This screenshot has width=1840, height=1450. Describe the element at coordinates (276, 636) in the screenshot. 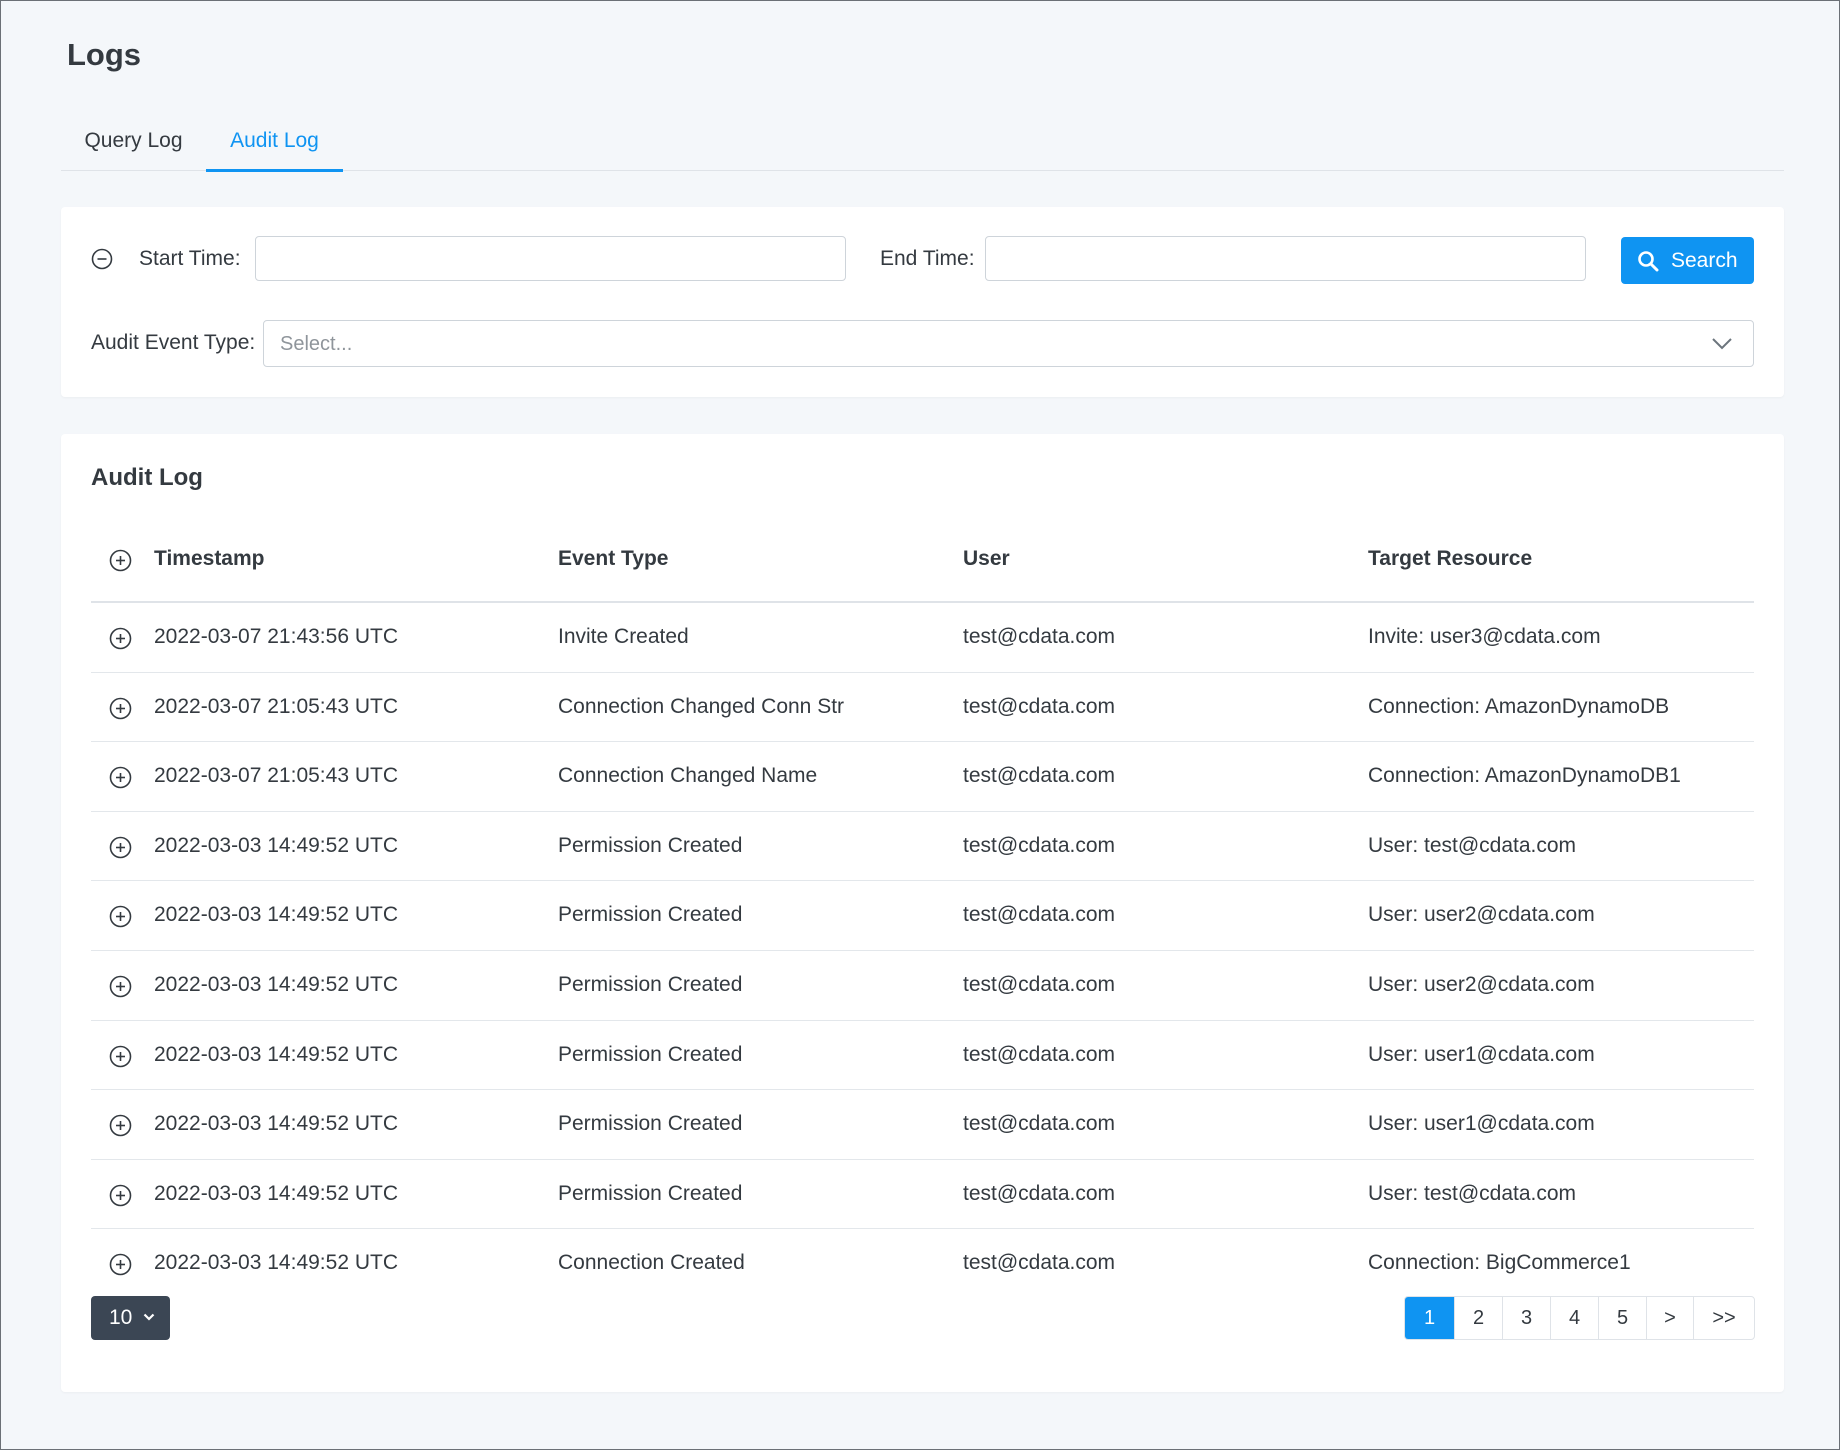

I see `cell-timestamp: 2022-03-07 21:43:56 UTC` at that location.